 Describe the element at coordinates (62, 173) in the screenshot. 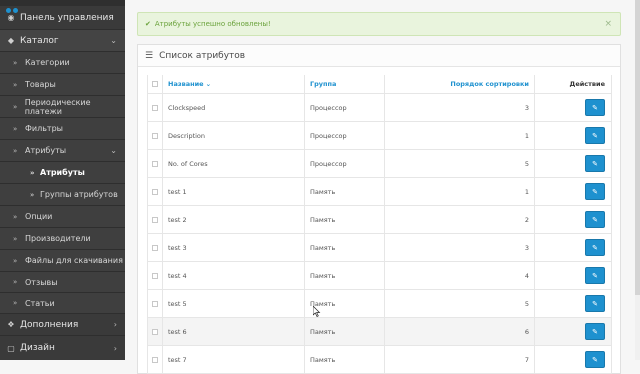

I see `sidebar-item-attributes: » Атрибуты` at that location.